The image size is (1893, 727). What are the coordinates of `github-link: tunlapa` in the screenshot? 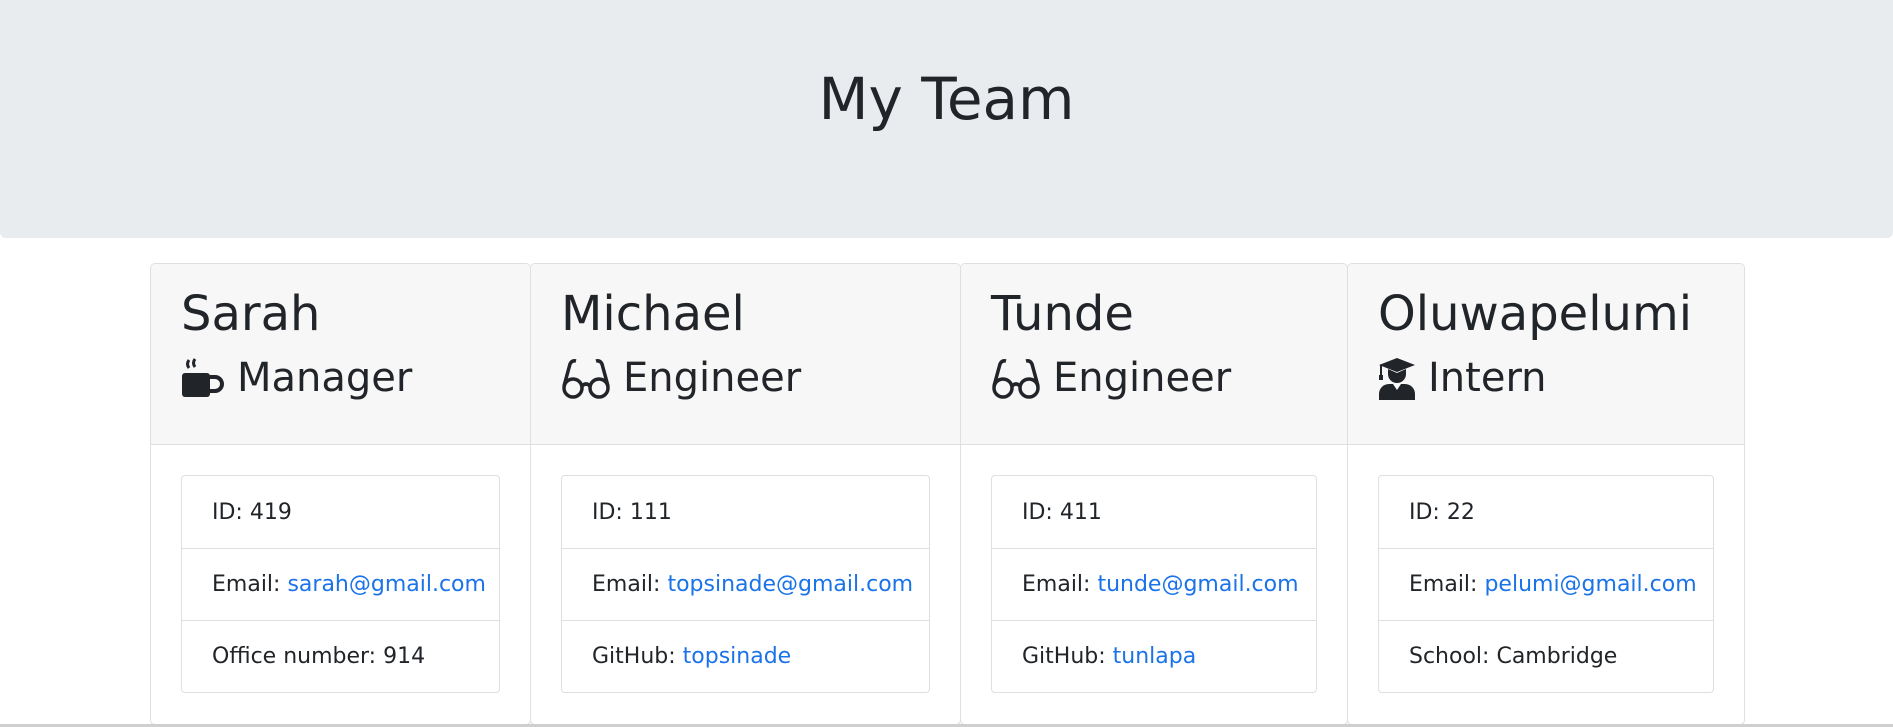 It's located at (1155, 656).